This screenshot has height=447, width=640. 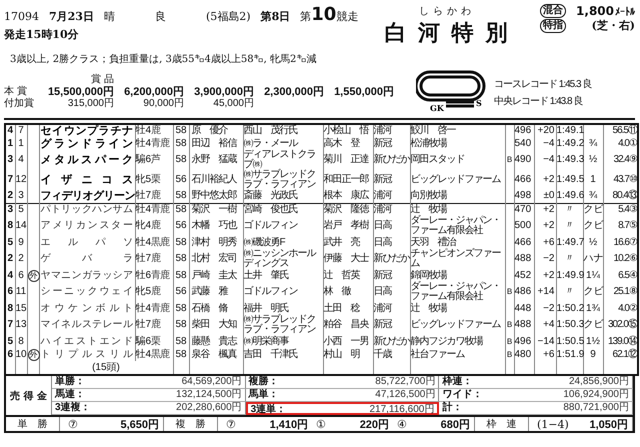 I want to click on breeder-name: 天羽 禮治, so click(x=457, y=242).